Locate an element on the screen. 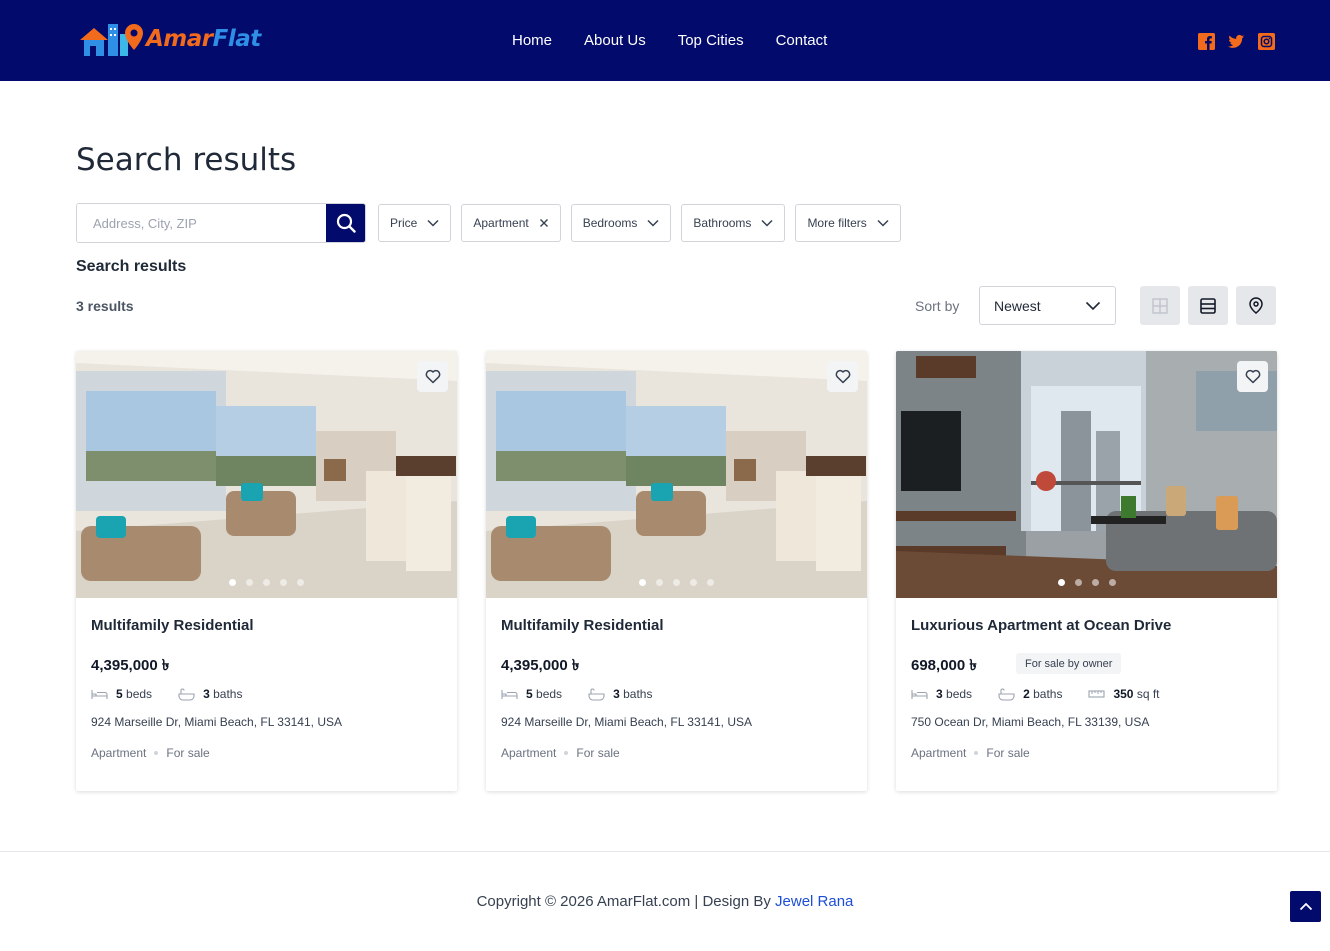 The width and height of the screenshot is (1330, 951). brand-logo: AmarFlat is located at coordinates (169, 39).